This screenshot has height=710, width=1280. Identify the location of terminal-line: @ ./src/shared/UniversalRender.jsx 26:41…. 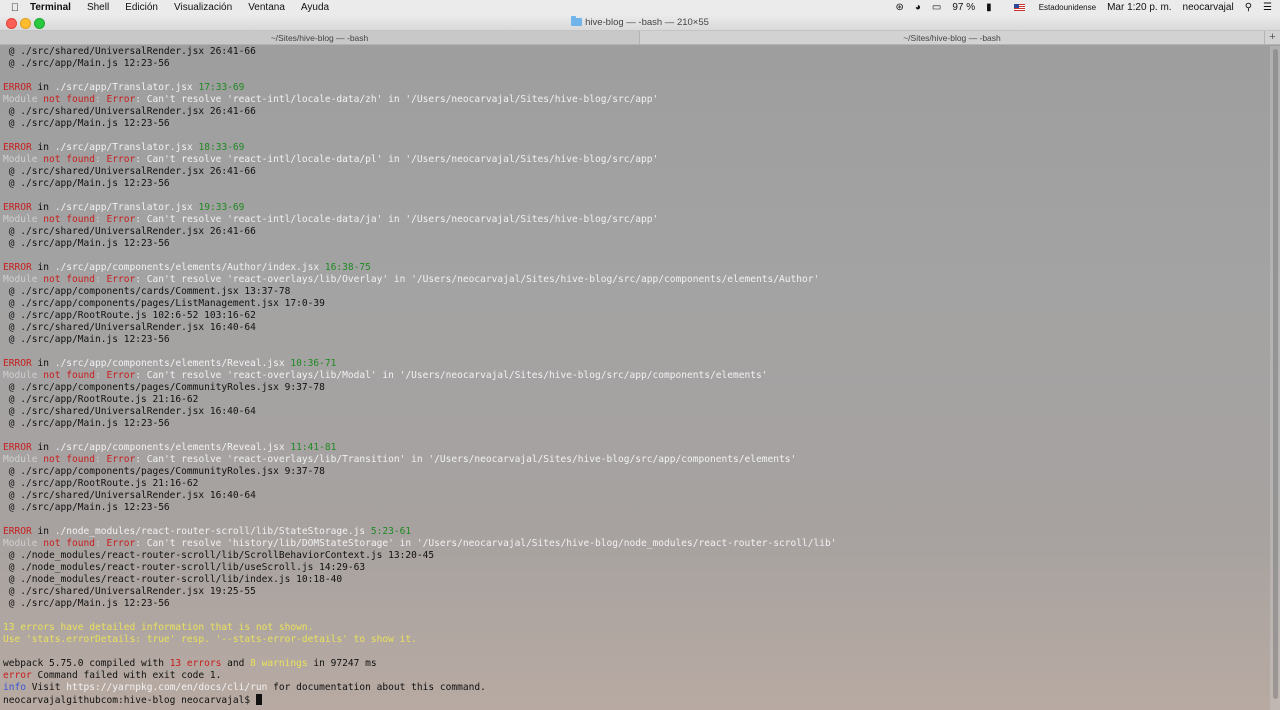
(636, 52).